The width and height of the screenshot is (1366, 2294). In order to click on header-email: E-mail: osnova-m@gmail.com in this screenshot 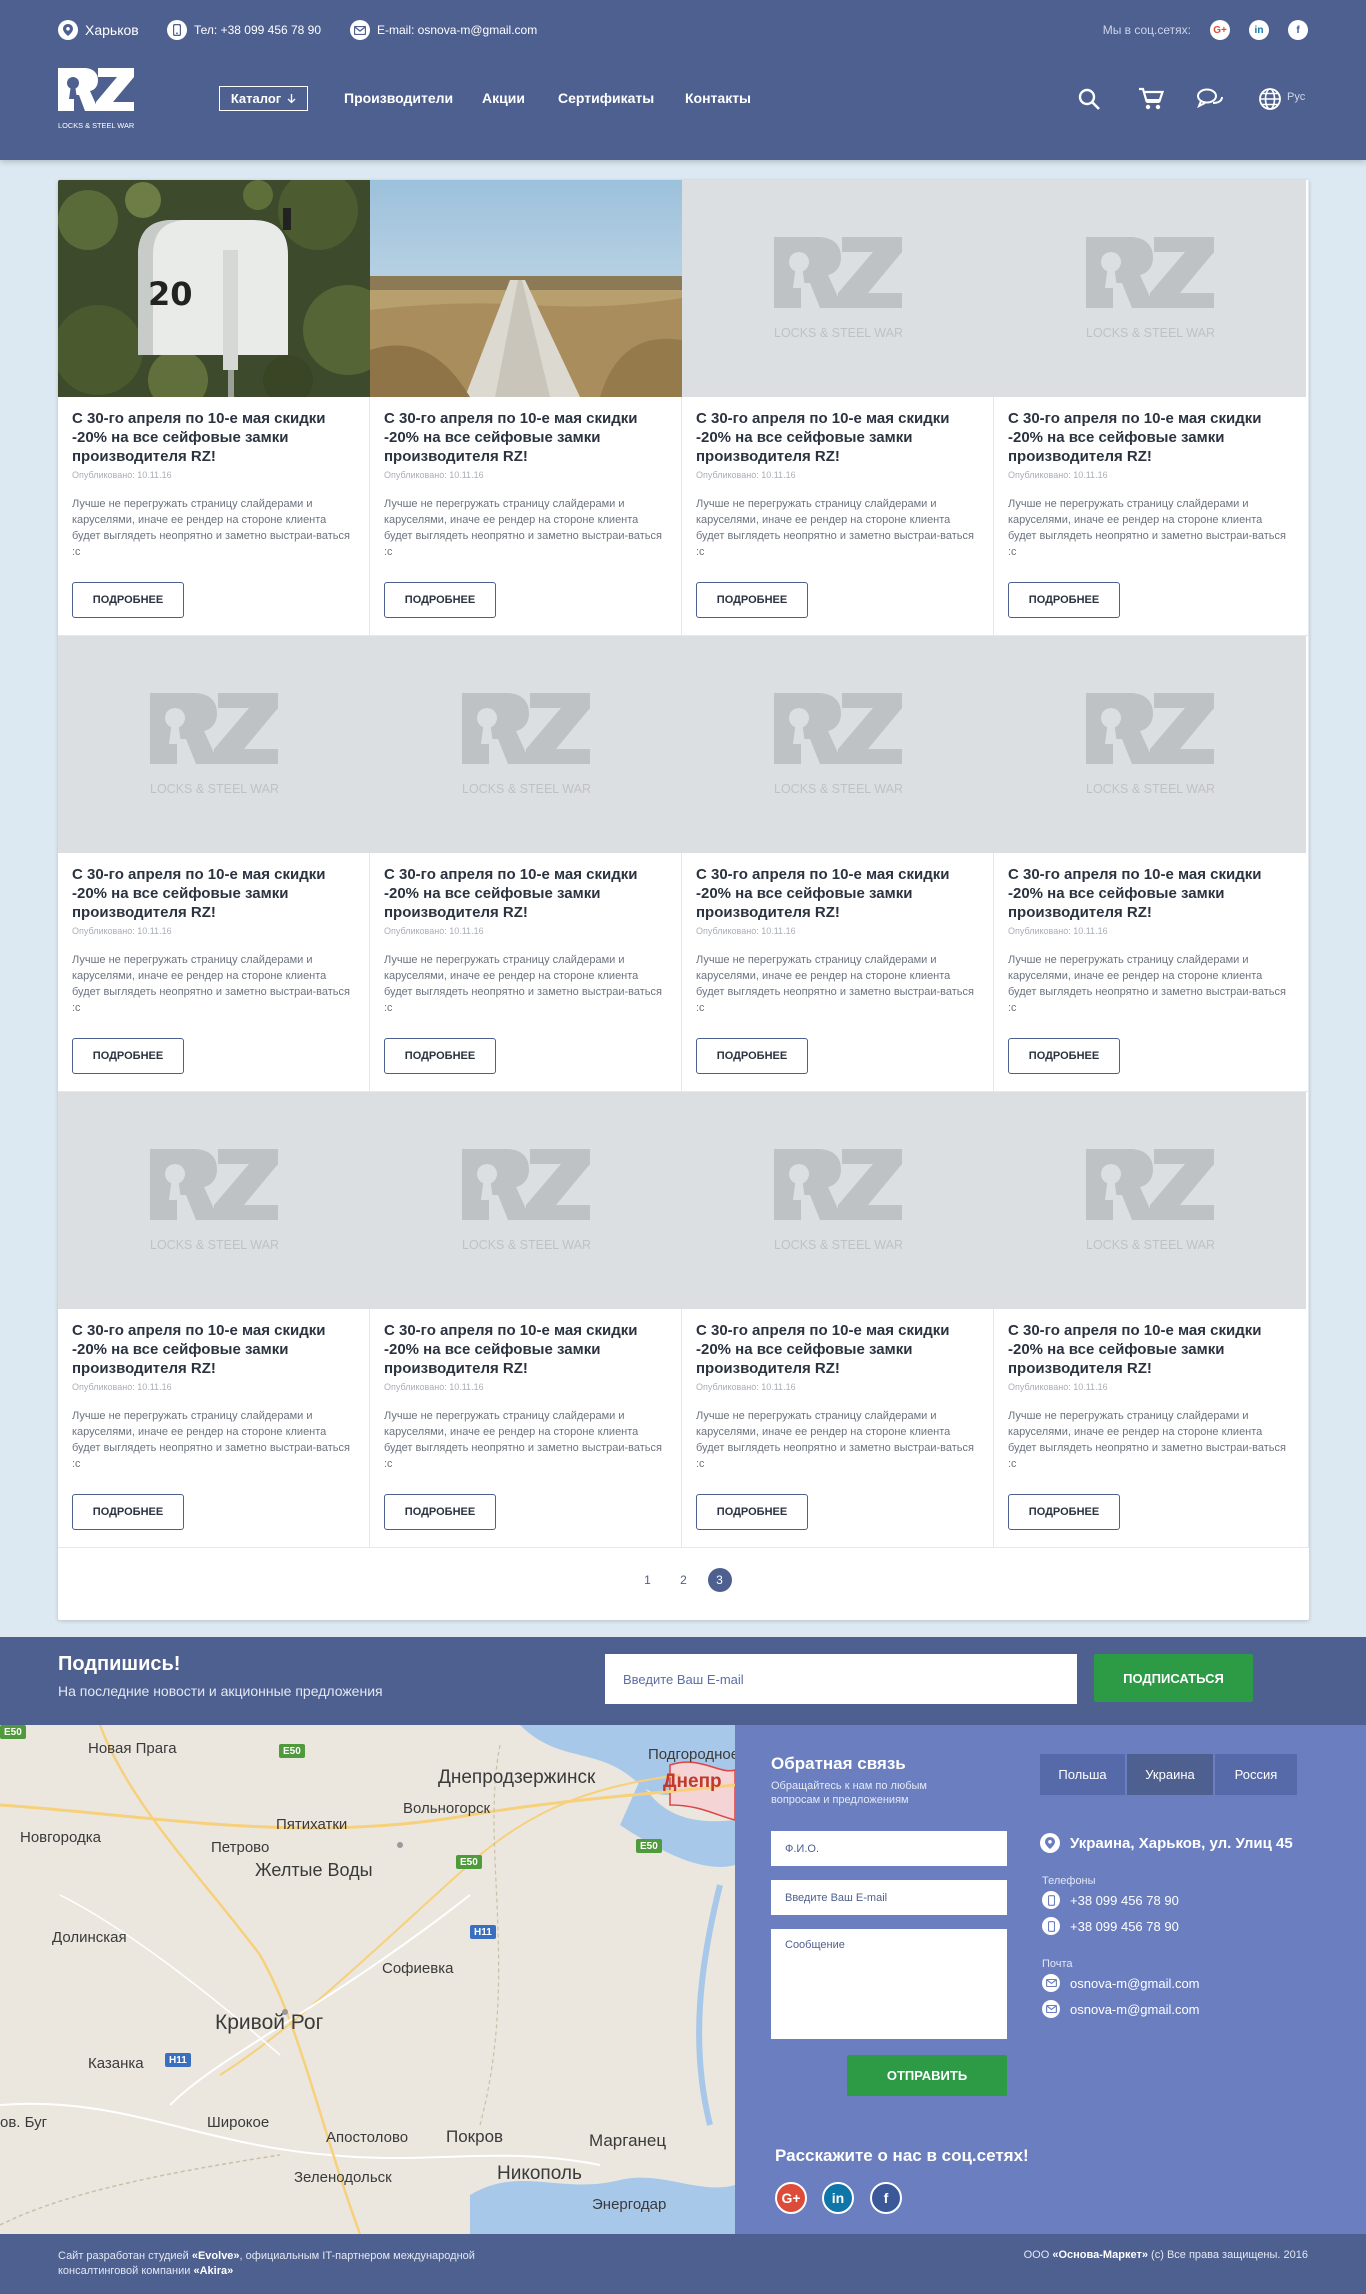, I will do `click(443, 30)`.